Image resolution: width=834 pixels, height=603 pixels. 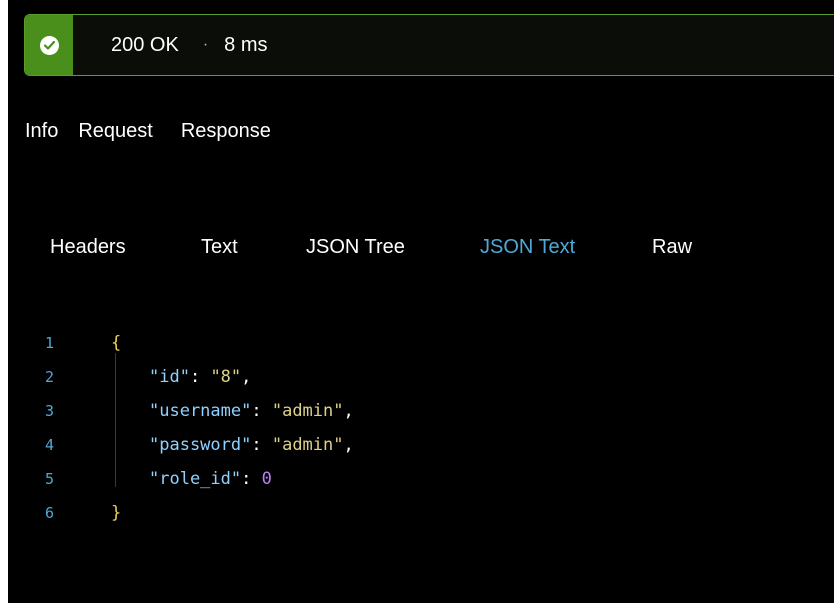 I want to click on tab-text: Text, so click(x=219, y=247).